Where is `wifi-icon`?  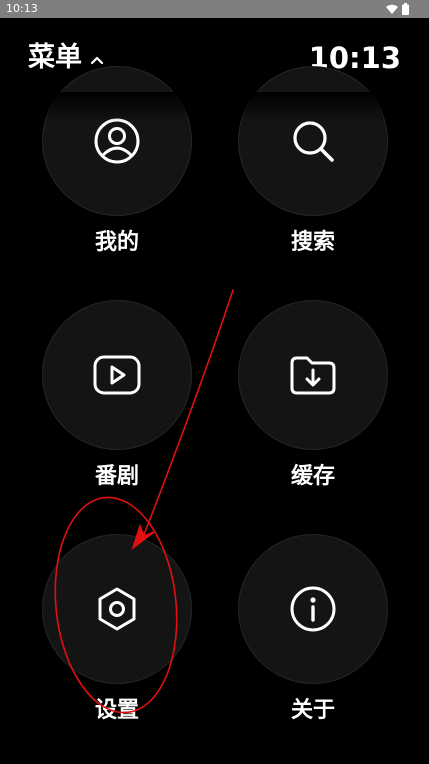
wifi-icon is located at coordinates (392, 9).